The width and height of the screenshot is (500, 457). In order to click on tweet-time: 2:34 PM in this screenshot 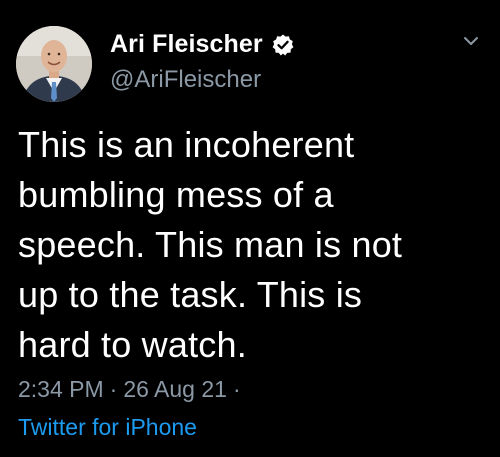, I will do `click(61, 389)`.